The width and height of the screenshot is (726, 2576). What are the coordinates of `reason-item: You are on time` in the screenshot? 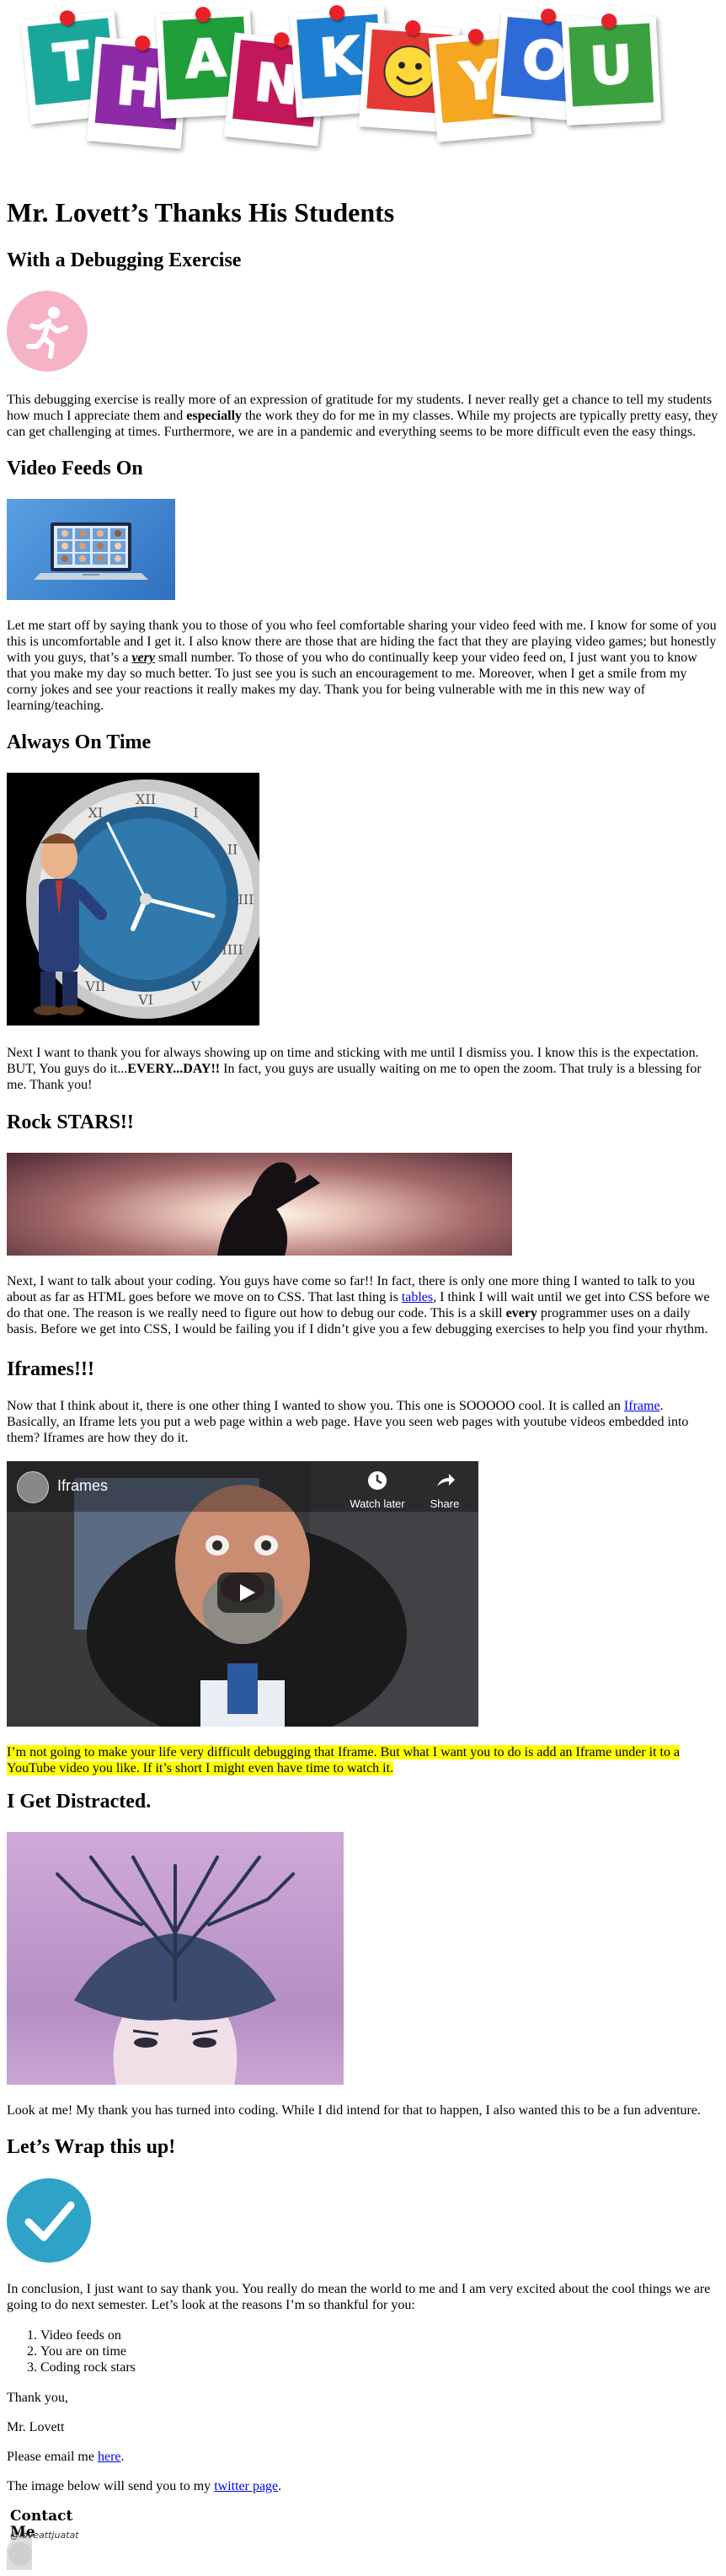 It's located at (88, 2351).